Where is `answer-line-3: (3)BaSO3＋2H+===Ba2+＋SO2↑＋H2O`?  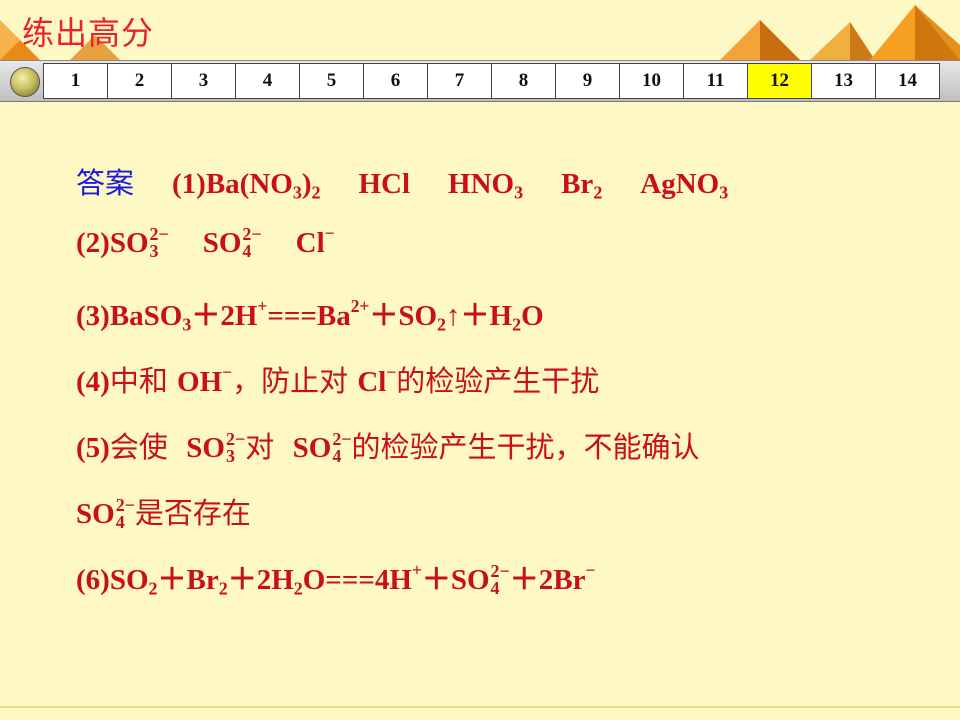 answer-line-3: (3)BaSO3＋2H+===Ba2+＋SO2↑＋H2O is located at coordinates (506, 325).